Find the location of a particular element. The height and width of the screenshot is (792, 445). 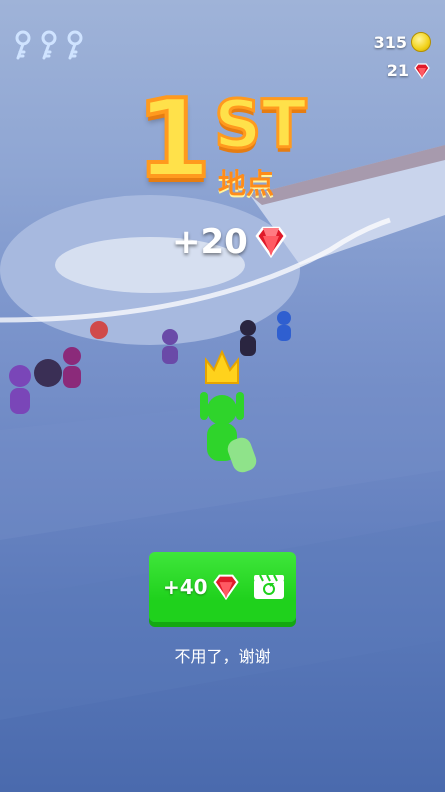

crown-icon is located at coordinates (222, 366).